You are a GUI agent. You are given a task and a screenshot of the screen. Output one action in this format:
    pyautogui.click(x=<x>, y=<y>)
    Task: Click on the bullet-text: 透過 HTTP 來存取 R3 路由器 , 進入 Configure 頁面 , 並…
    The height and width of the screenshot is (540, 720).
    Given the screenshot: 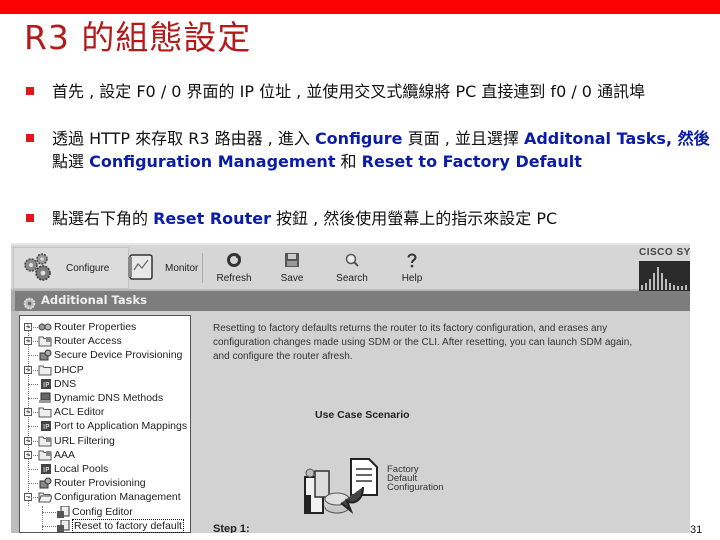 What is the action you would take?
    pyautogui.click(x=382, y=150)
    